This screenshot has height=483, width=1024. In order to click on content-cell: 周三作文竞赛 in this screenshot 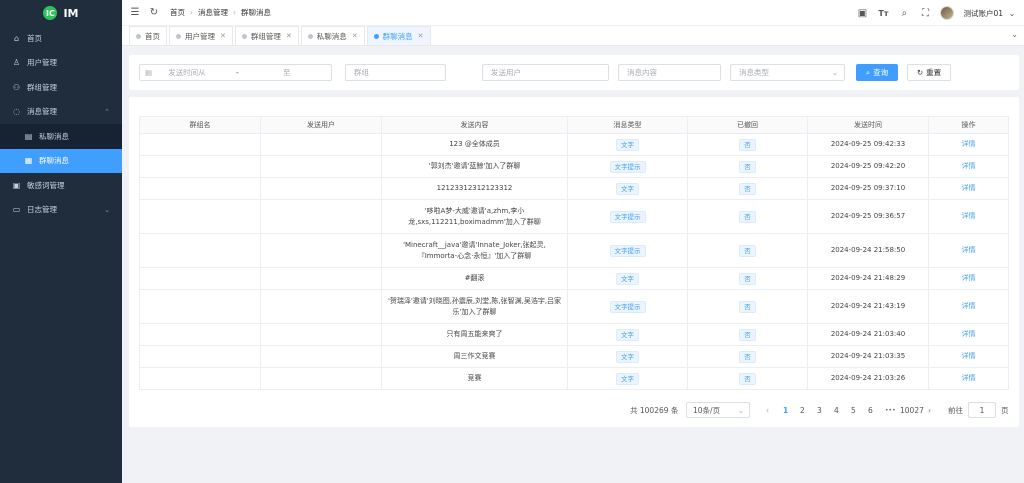, I will do `click(474, 356)`.